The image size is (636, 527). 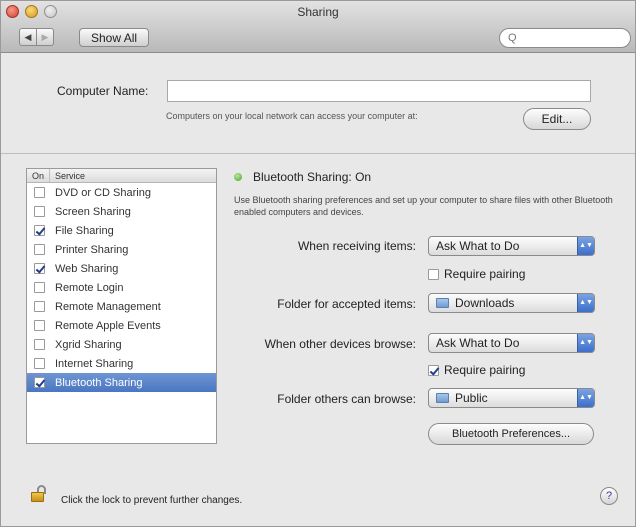 I want to click on show-all-button: Show All, so click(x=114, y=37).